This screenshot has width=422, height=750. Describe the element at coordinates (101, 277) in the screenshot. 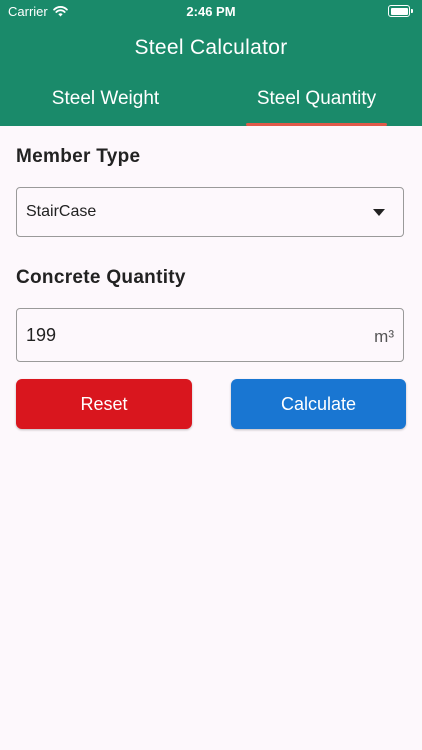

I see `concrete-quantity-label: Concrete Quantity` at that location.